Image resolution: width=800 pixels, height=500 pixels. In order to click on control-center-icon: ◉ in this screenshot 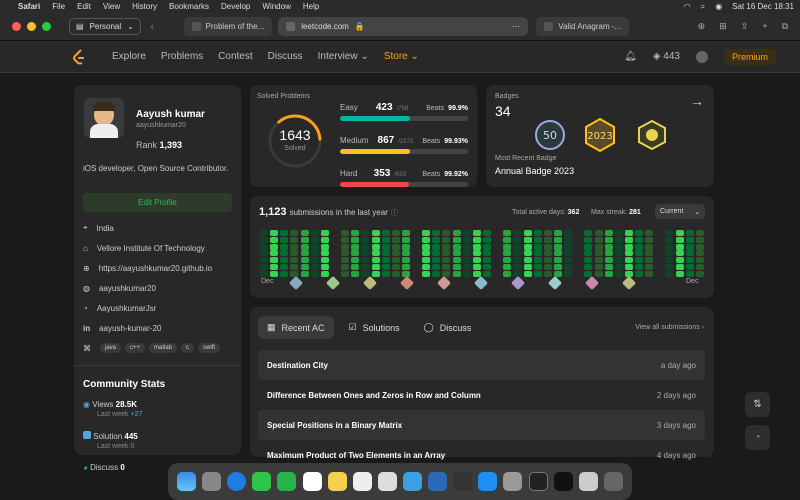, I will do `click(718, 6)`.